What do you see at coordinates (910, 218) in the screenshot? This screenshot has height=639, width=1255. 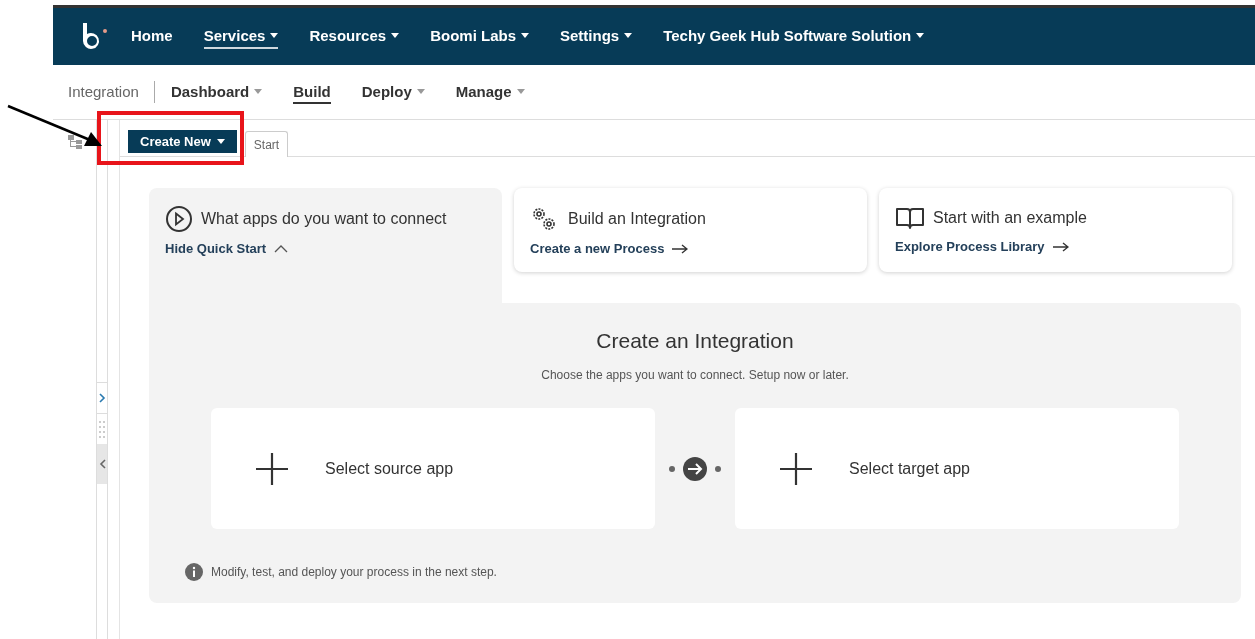 I see `book-icon` at bounding box center [910, 218].